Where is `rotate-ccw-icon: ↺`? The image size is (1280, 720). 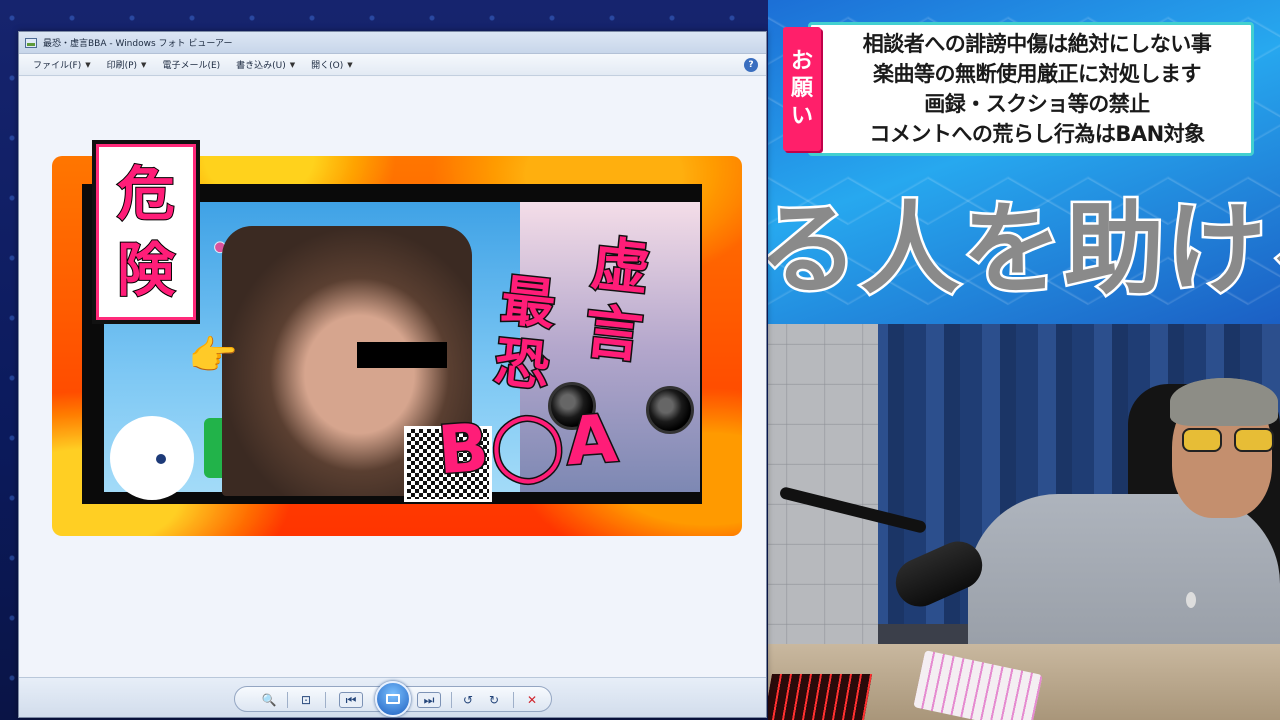 rotate-ccw-icon: ↺ is located at coordinates (468, 700).